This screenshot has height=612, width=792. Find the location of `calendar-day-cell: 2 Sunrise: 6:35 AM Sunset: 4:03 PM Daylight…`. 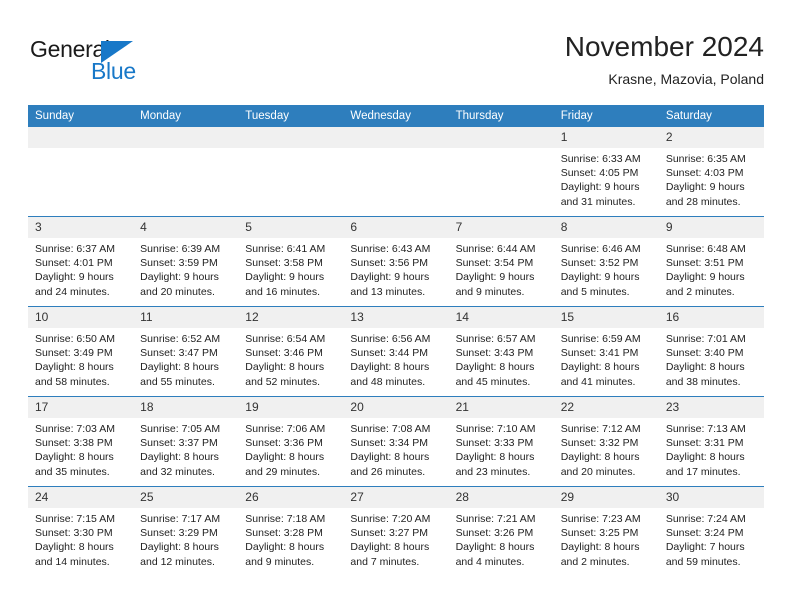

calendar-day-cell: 2 Sunrise: 6:35 AM Sunset: 4:03 PM Daylight… is located at coordinates (711, 172).